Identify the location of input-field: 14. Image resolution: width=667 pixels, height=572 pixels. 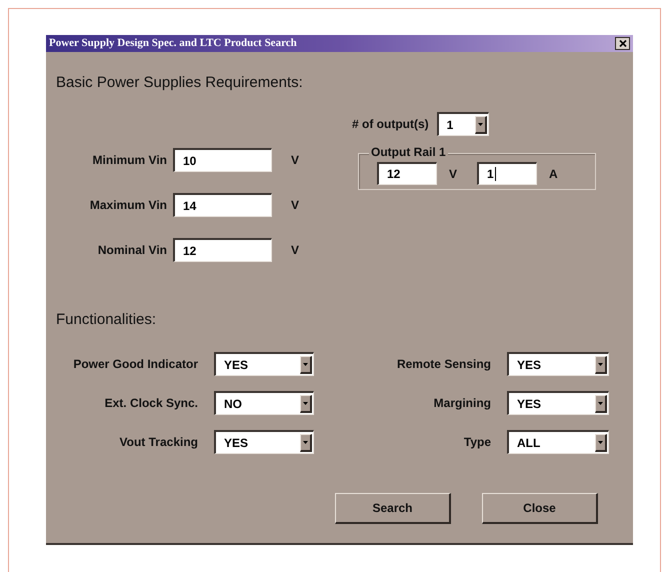
(222, 205).